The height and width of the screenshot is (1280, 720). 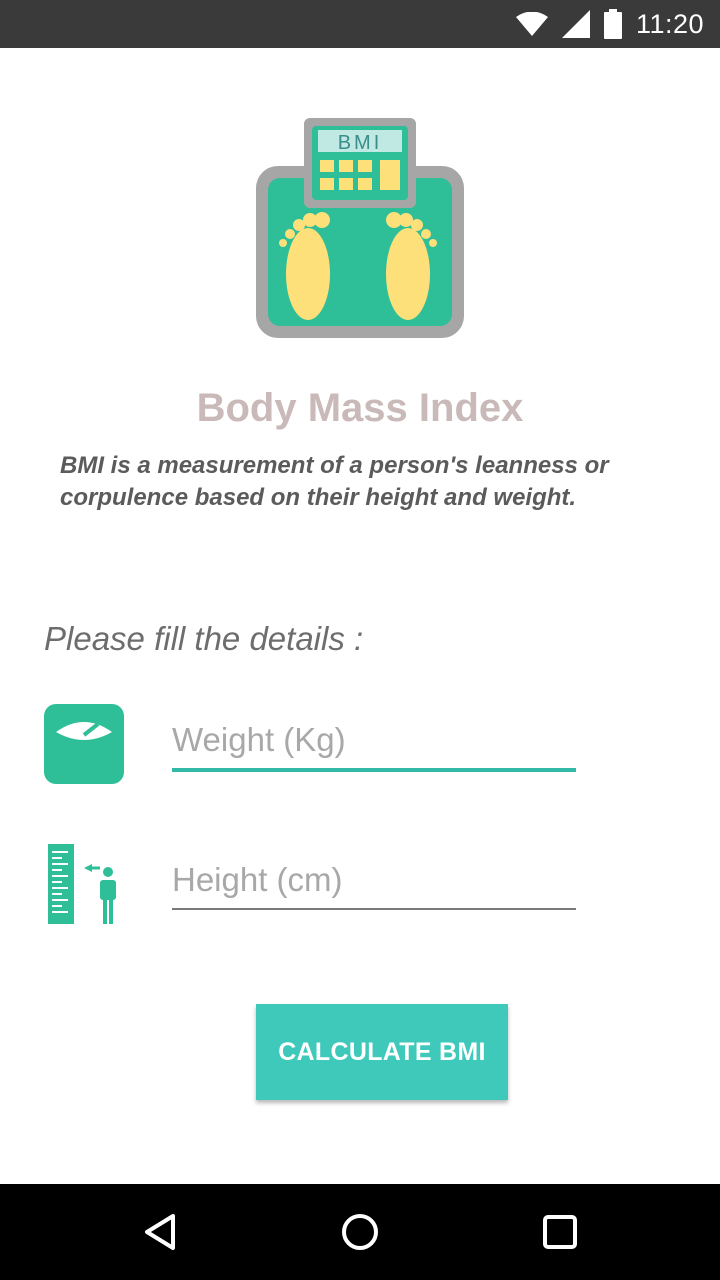 I want to click on recents-icon, so click(x=560, y=1232).